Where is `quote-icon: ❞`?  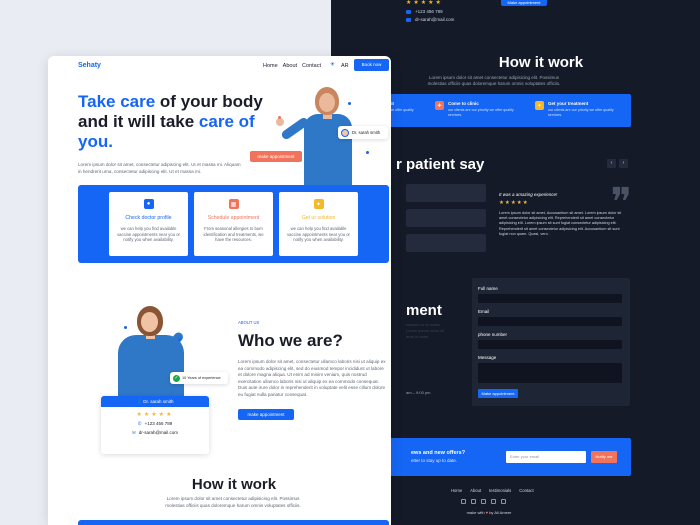
quote-icon: ❞ is located at coordinates (621, 203).